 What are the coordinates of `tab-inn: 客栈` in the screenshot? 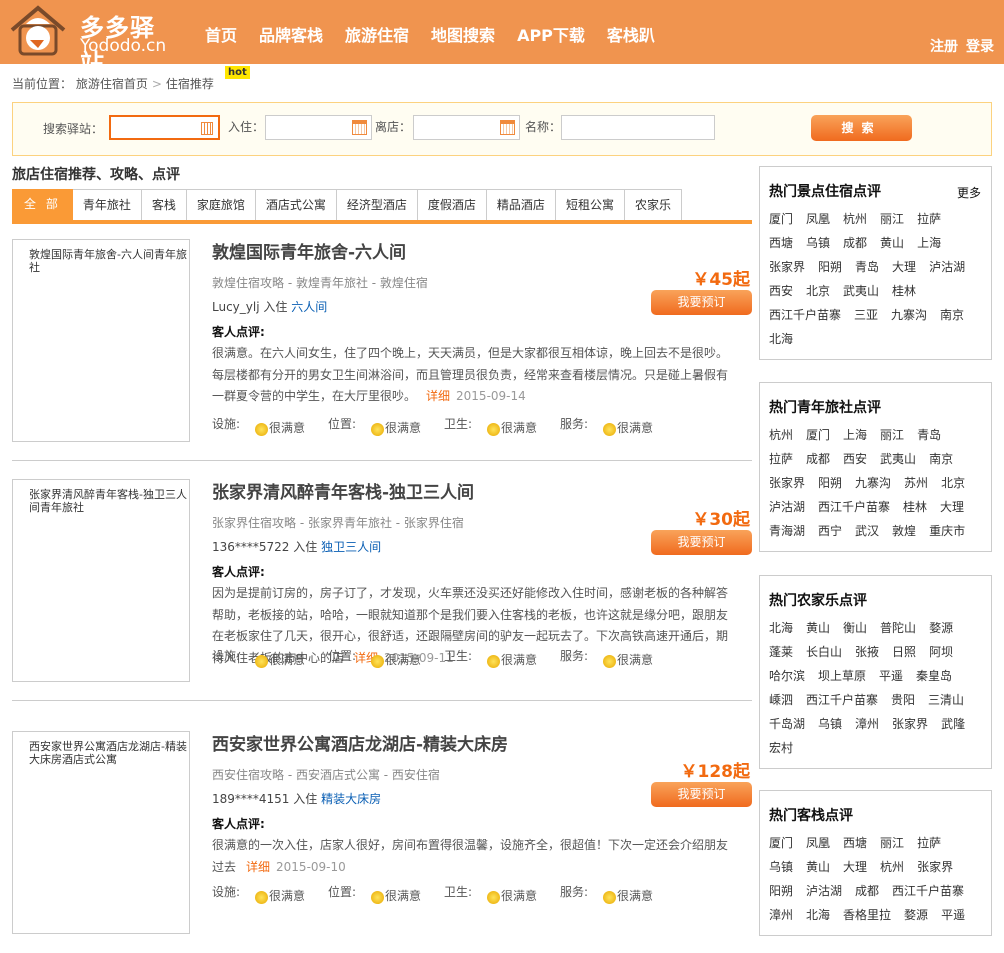 It's located at (164, 204).